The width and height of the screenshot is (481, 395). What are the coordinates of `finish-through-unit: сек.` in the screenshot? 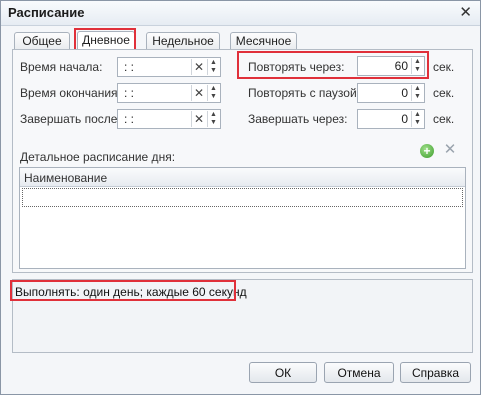 It's located at (444, 119).